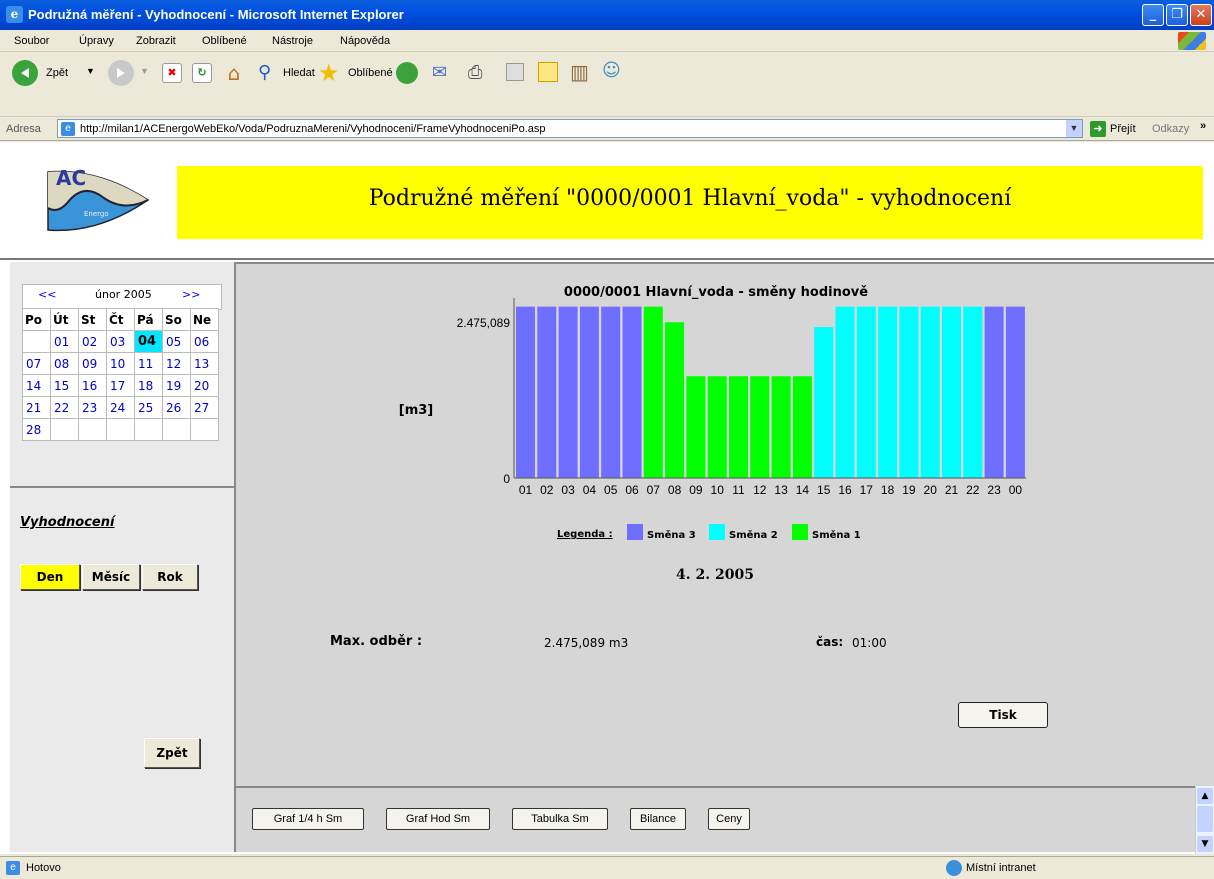 The width and height of the screenshot is (1214, 879). I want to click on scrollbar: ▲ ▼, so click(1204, 820).